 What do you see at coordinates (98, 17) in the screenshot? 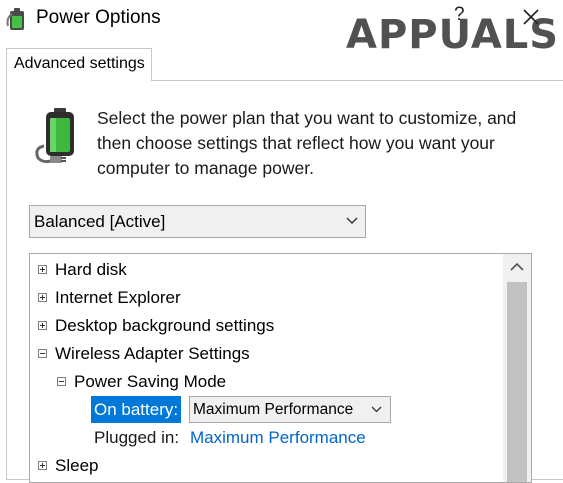
I see `window-title: Power Options` at bounding box center [98, 17].